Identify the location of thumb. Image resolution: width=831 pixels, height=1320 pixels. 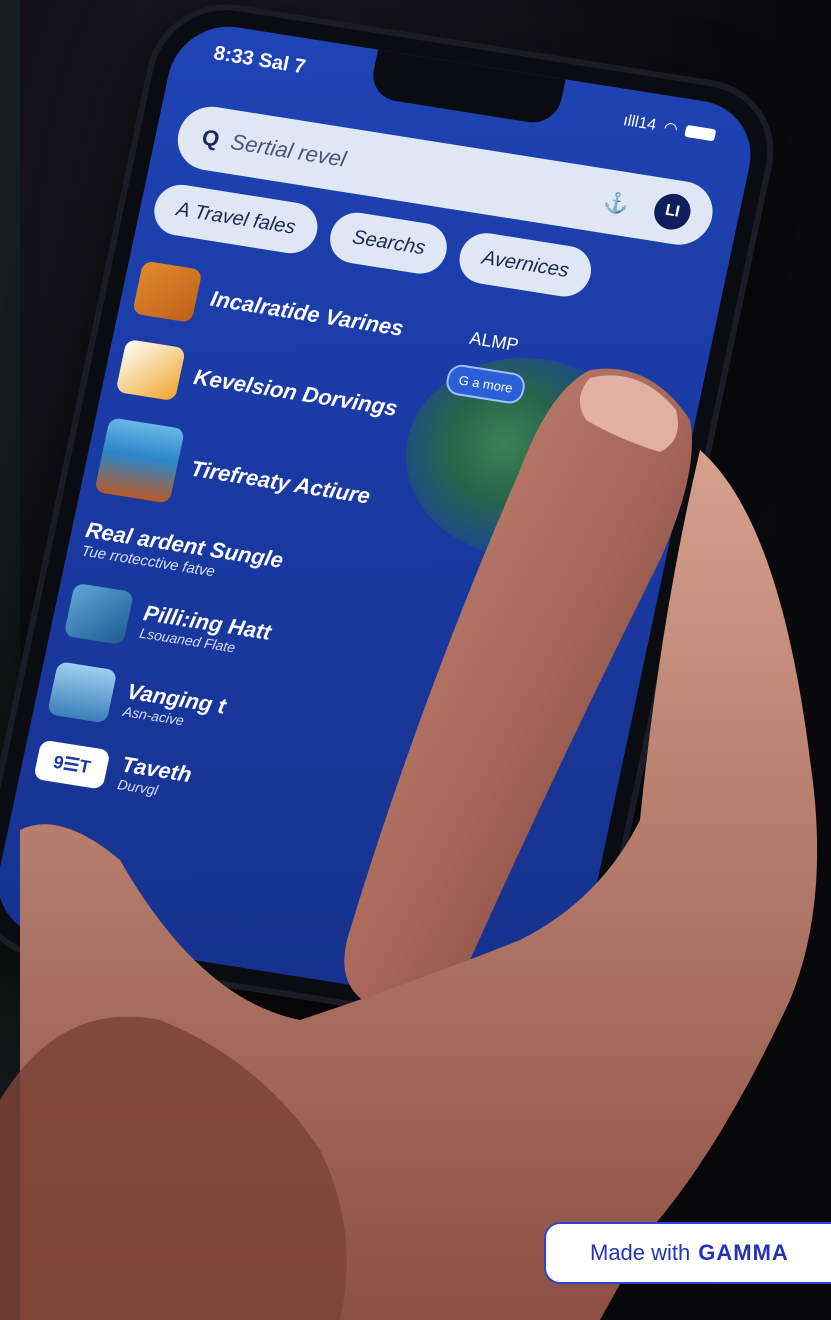
(173, 1168).